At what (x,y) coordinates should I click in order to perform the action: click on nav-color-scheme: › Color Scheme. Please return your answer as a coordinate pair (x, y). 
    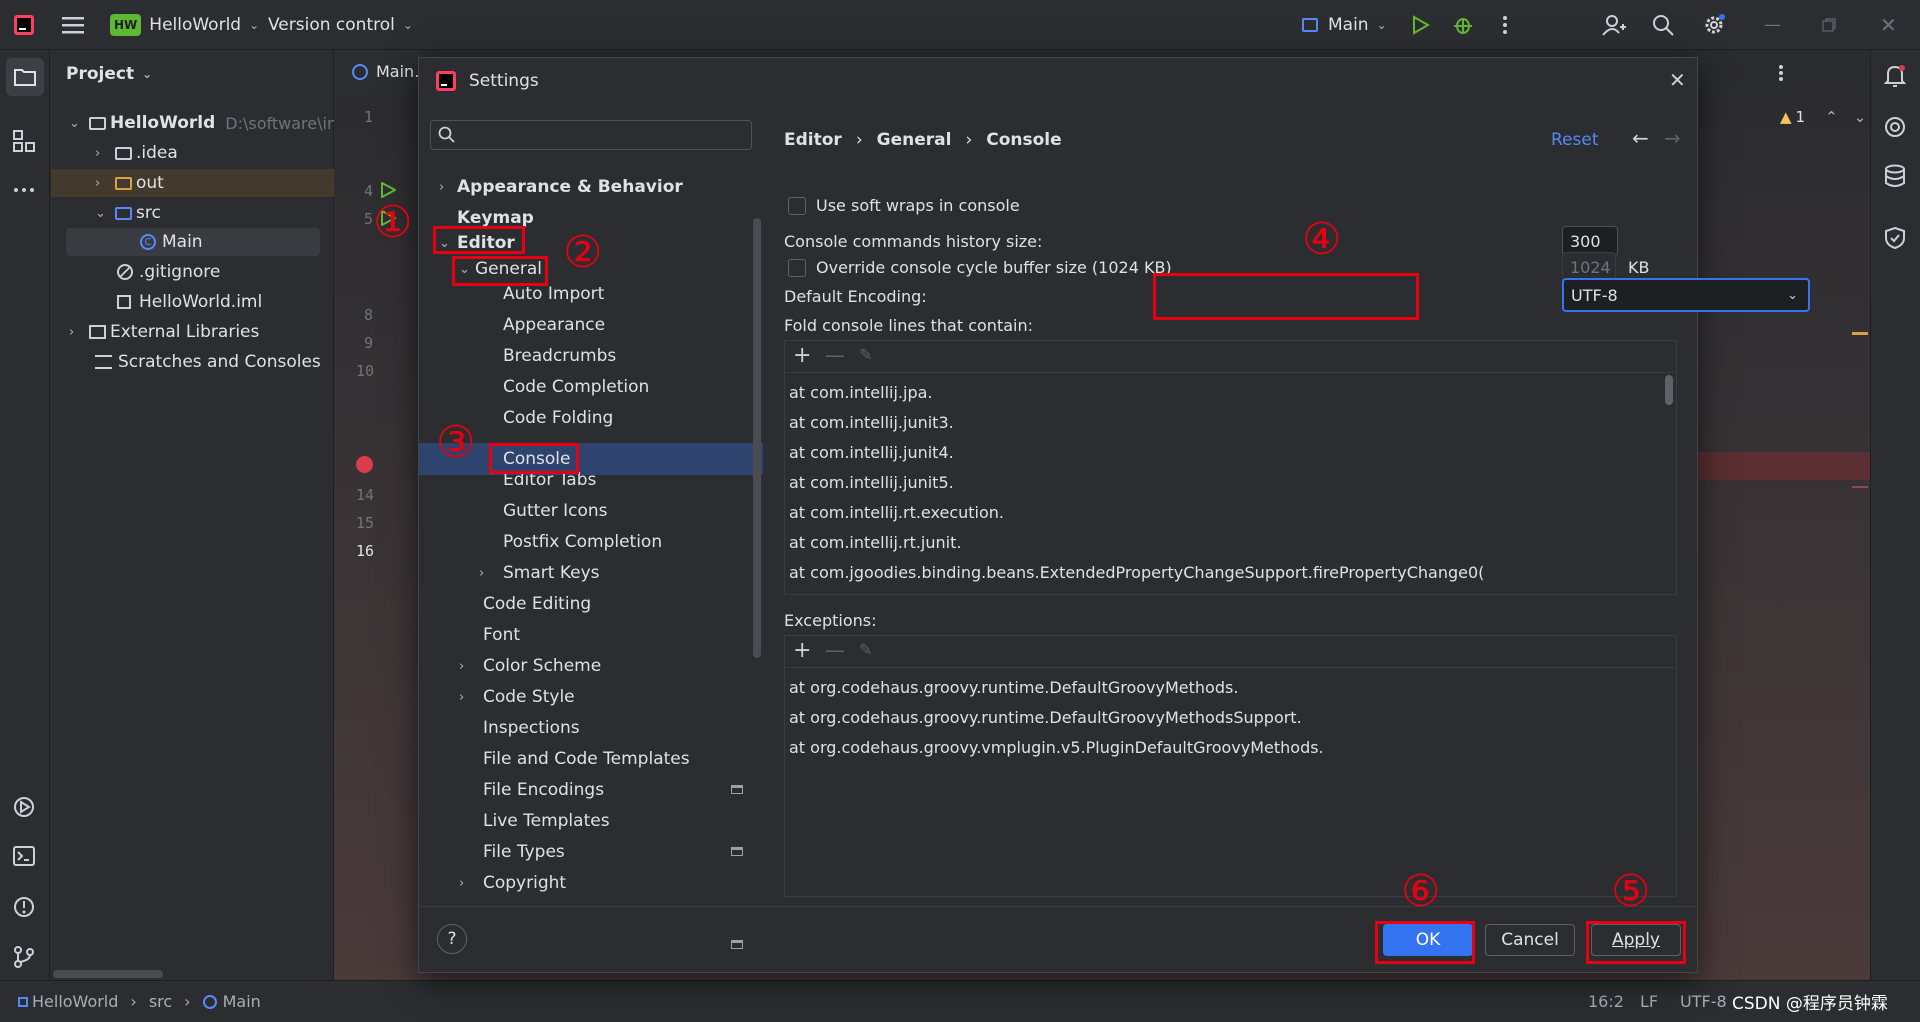
    Looking at the image, I should click on (530, 666).